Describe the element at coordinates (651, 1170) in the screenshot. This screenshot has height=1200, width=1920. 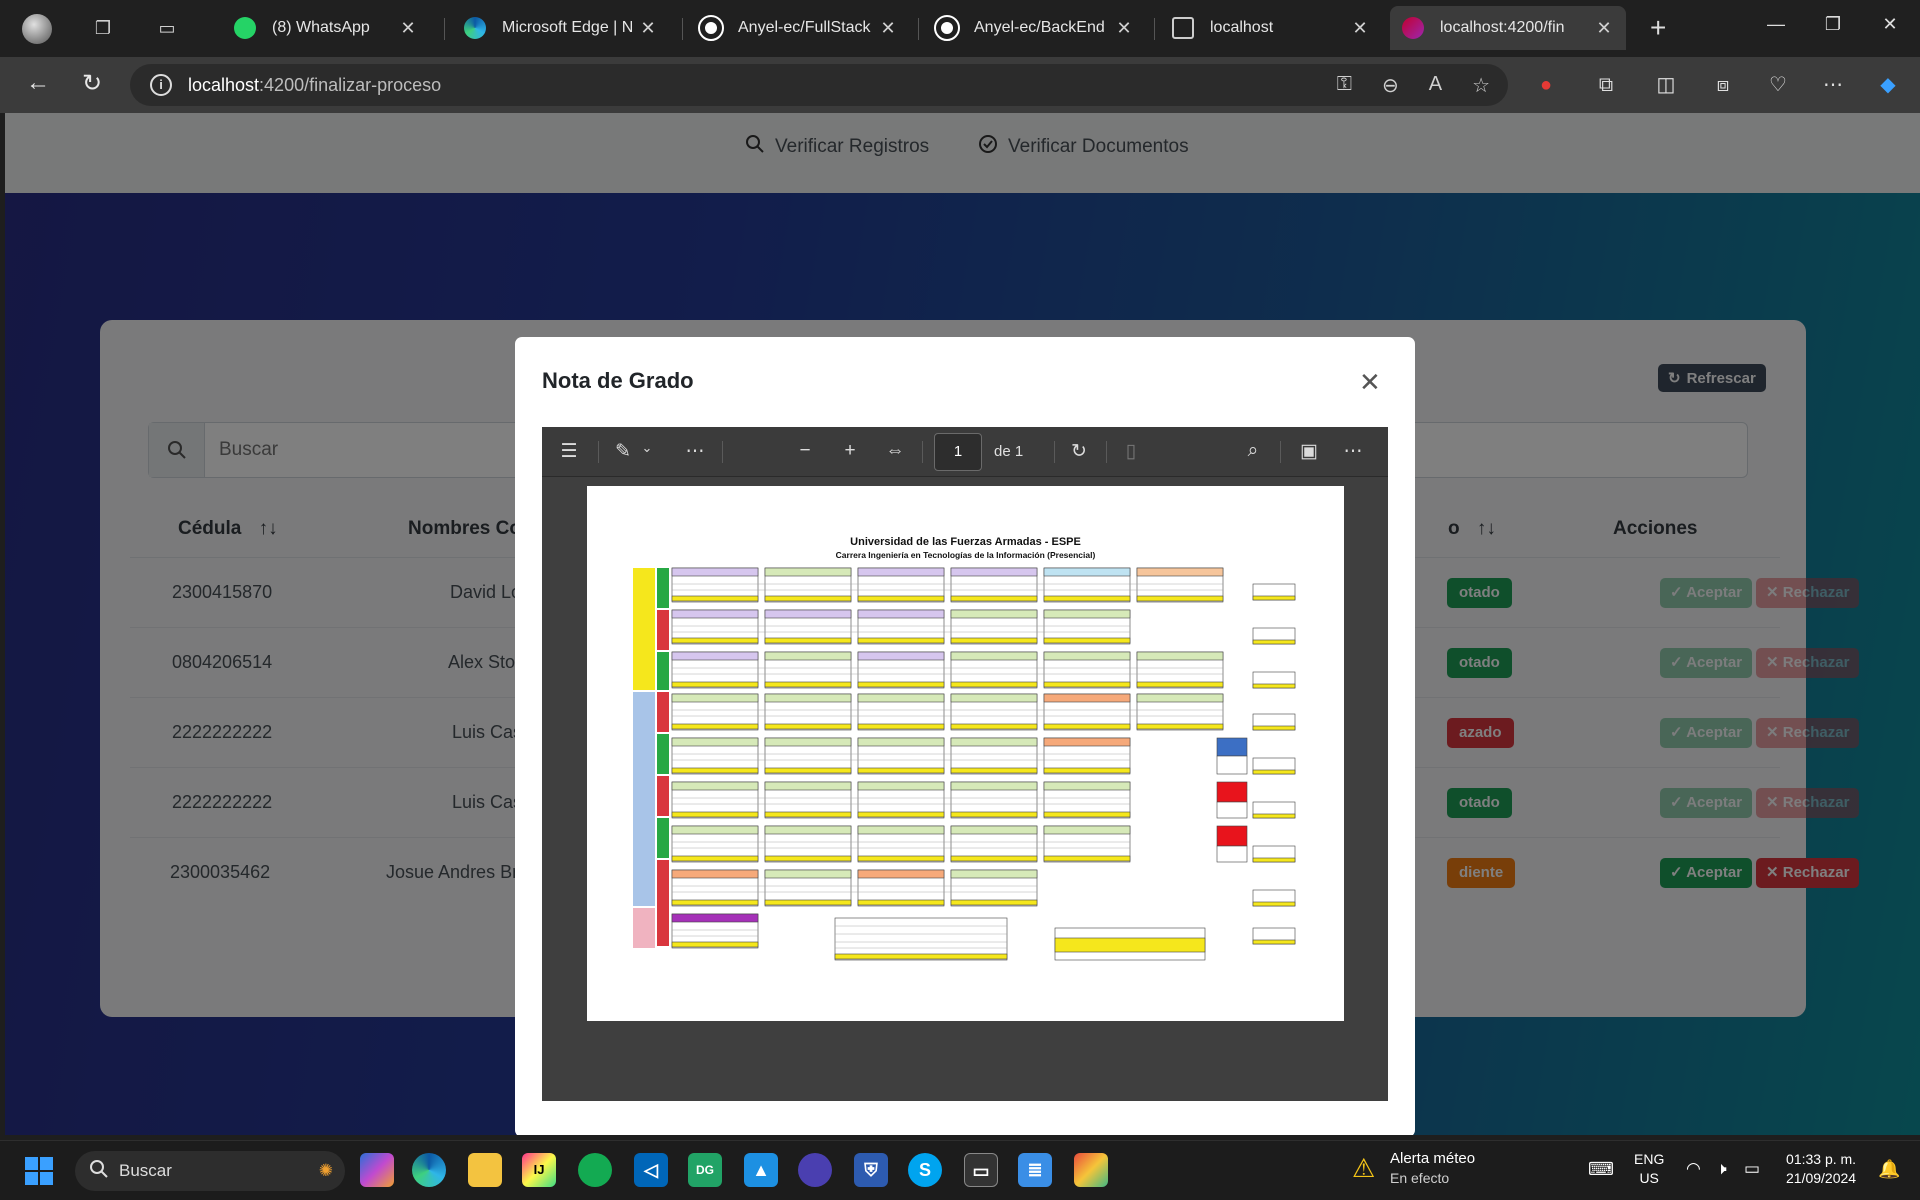
I see `vscode-icon: ◁` at that location.